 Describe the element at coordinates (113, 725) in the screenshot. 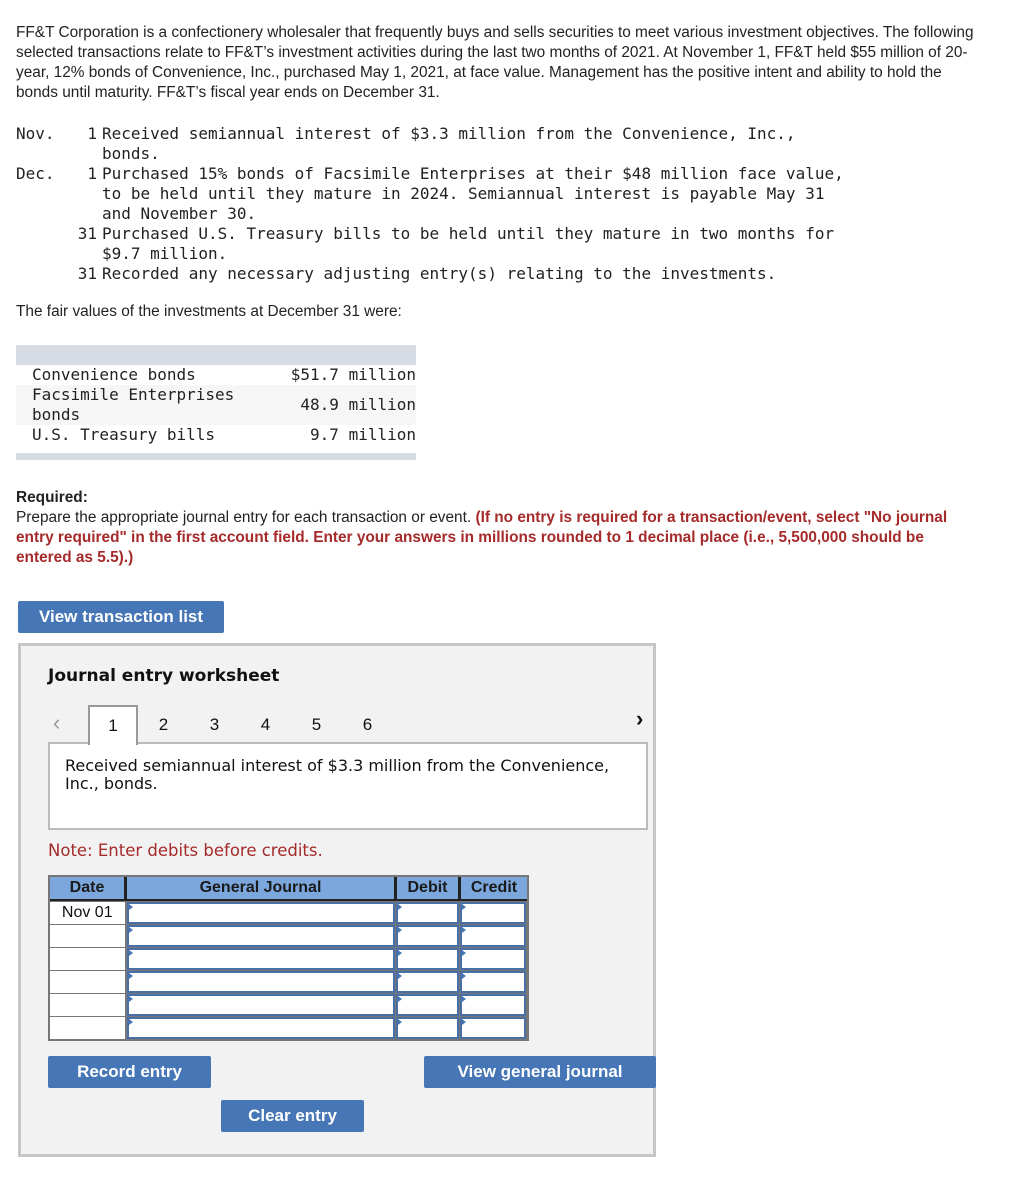

I see `tab-1: 1` at that location.